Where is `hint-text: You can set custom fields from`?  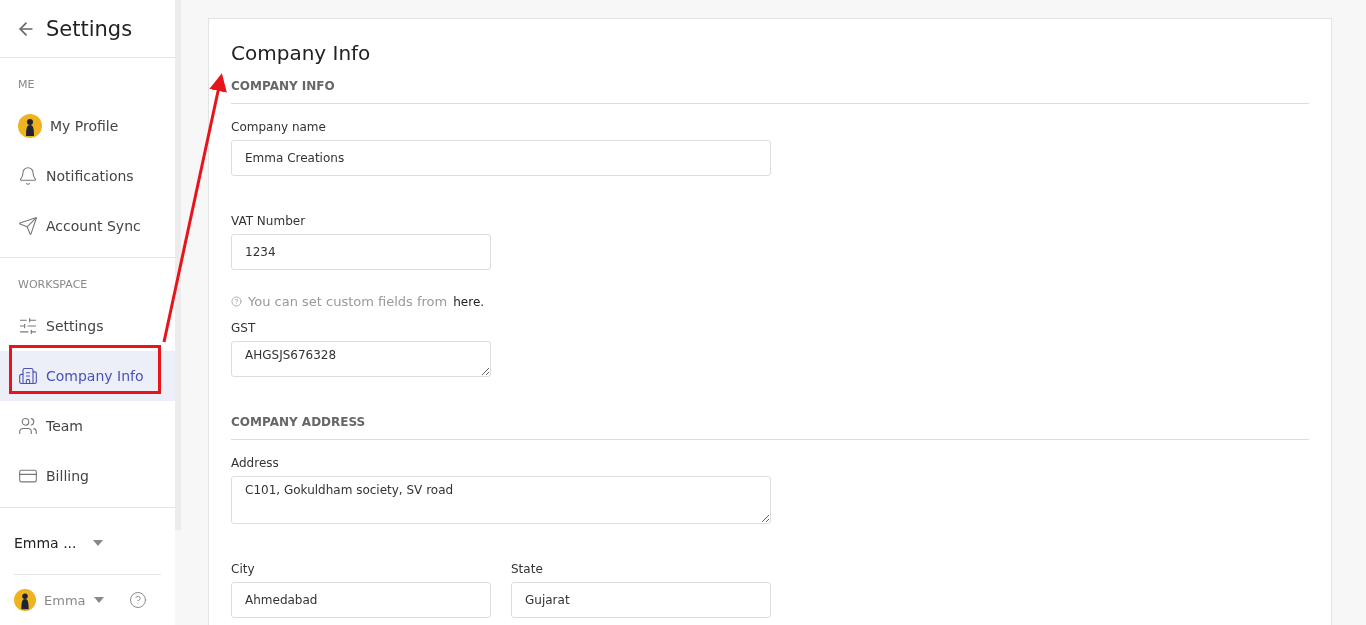 hint-text: You can set custom fields from is located at coordinates (348, 301).